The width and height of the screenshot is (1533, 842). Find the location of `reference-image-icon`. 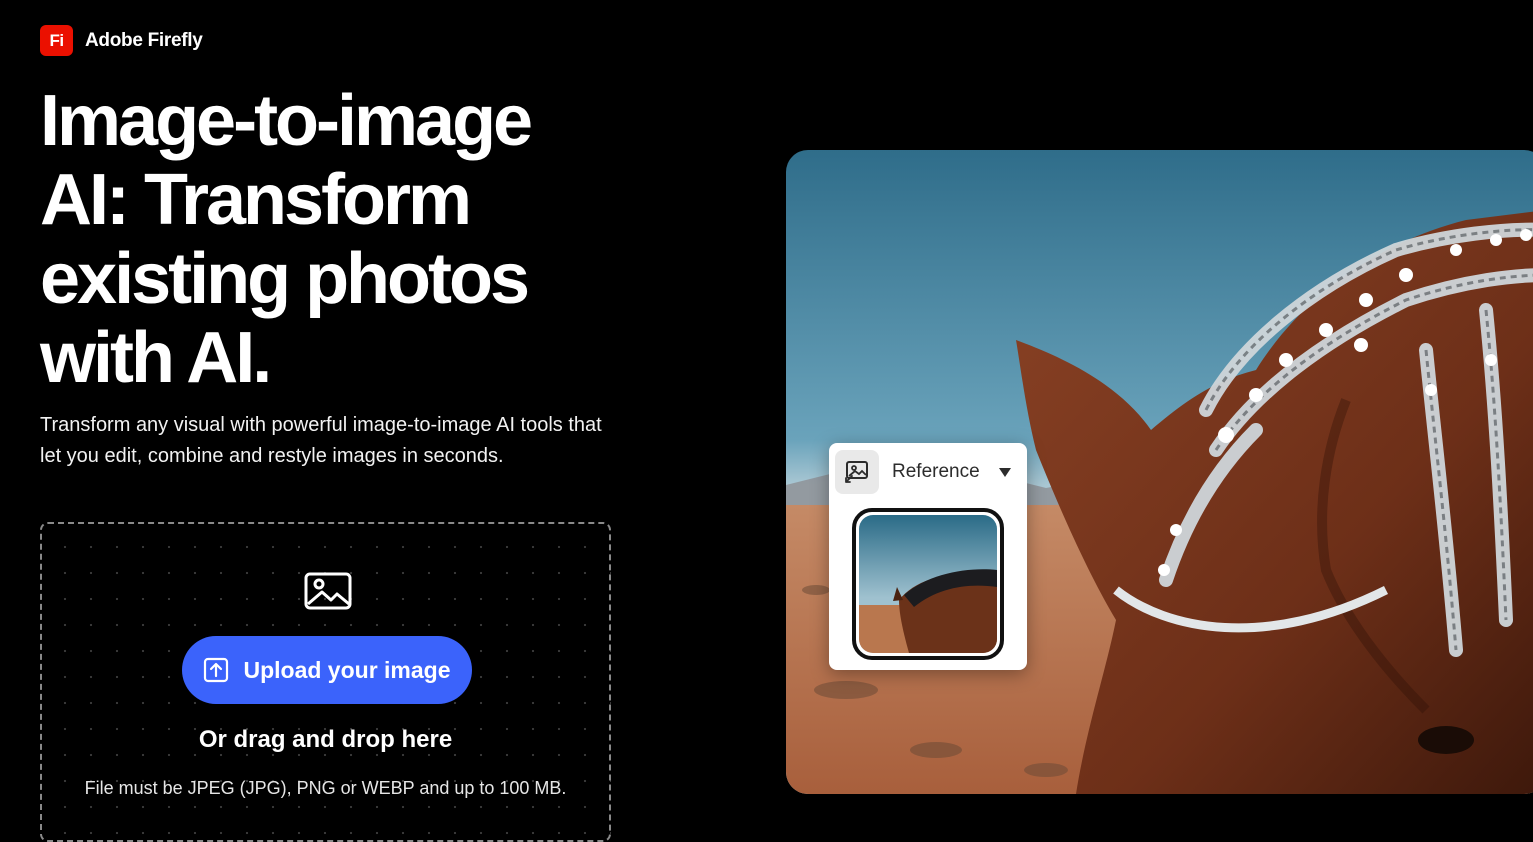

reference-image-icon is located at coordinates (857, 472).